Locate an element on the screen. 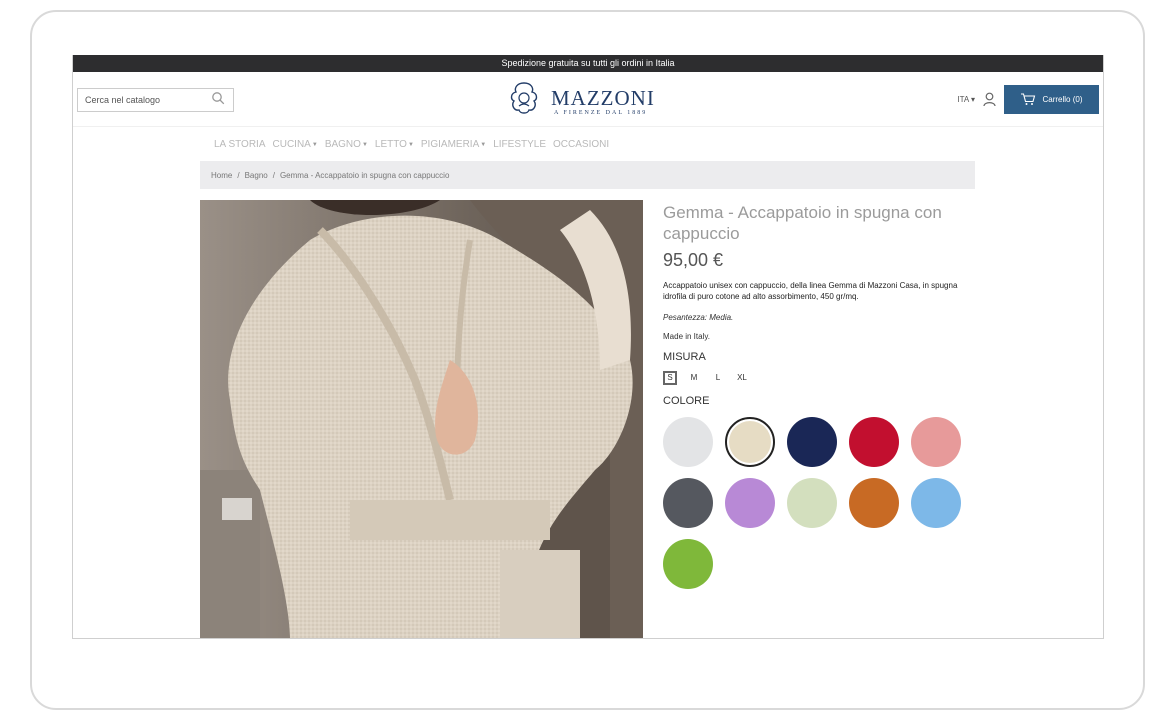 The image size is (1155, 710). nav-item-bagno: BAGNO ▼ is located at coordinates (346, 144).